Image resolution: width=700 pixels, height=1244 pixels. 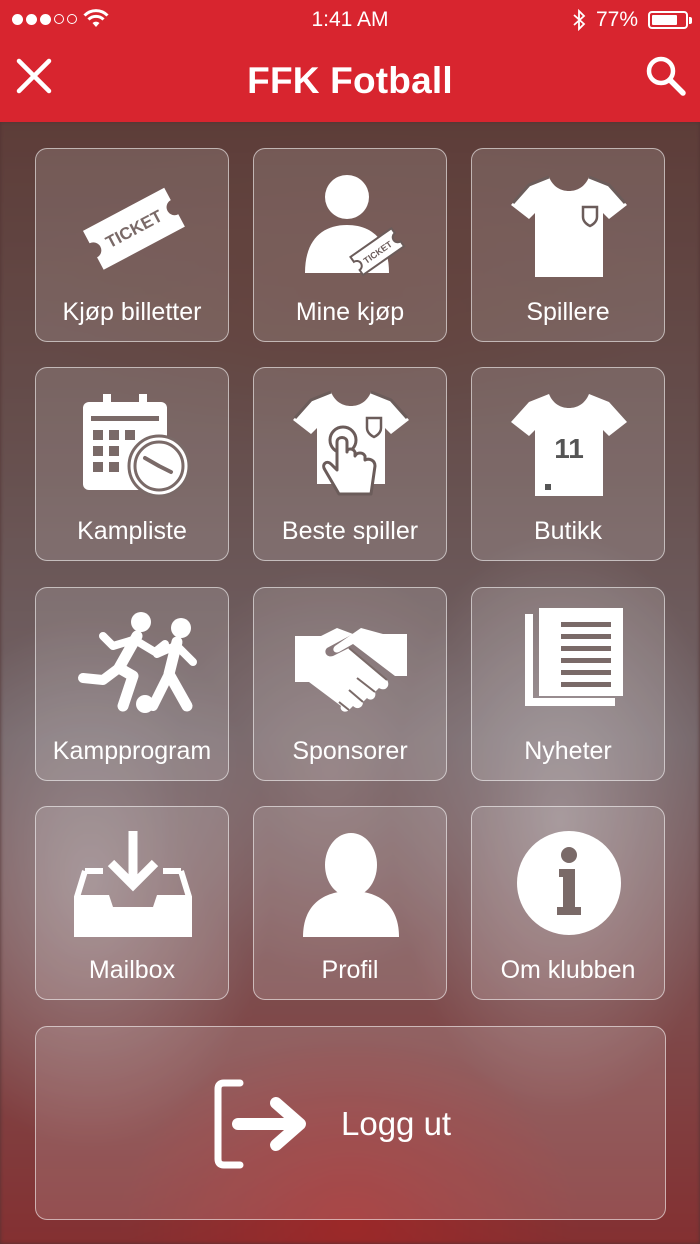 I want to click on menu-tile-label: Kampprogram, so click(x=132, y=751).